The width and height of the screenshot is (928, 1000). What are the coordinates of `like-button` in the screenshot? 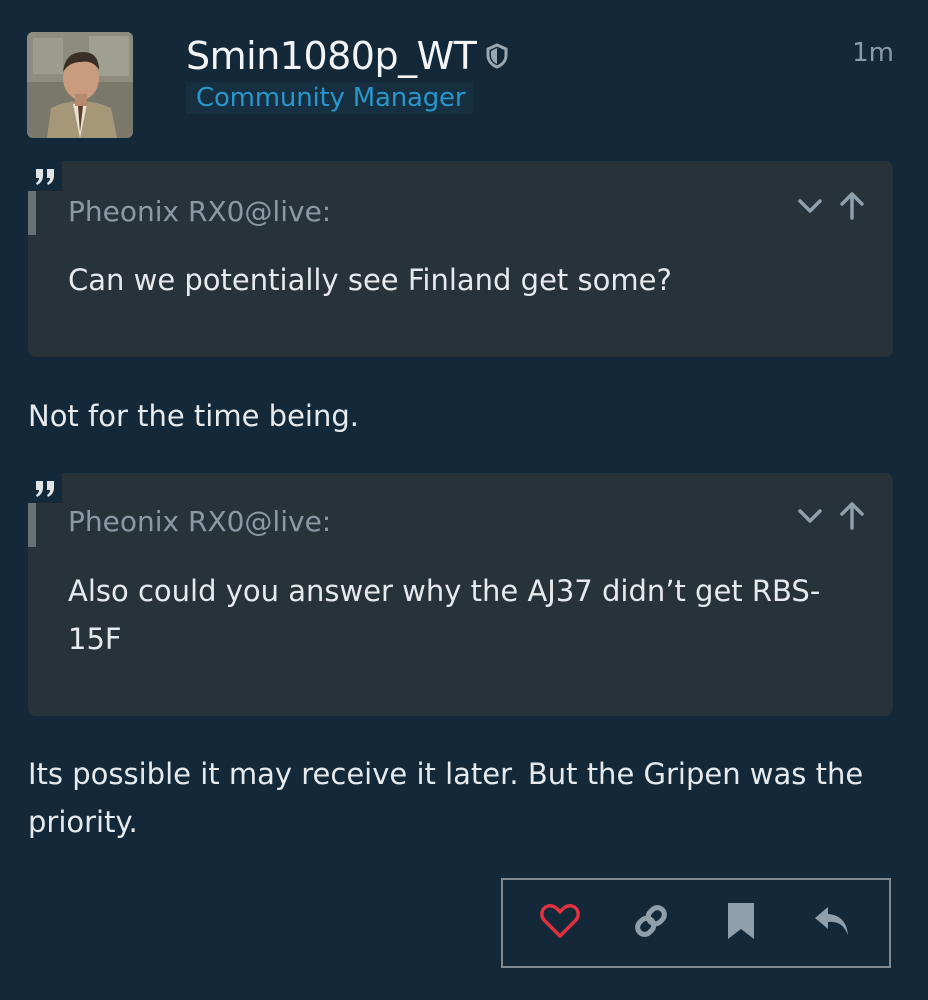 It's located at (560, 923).